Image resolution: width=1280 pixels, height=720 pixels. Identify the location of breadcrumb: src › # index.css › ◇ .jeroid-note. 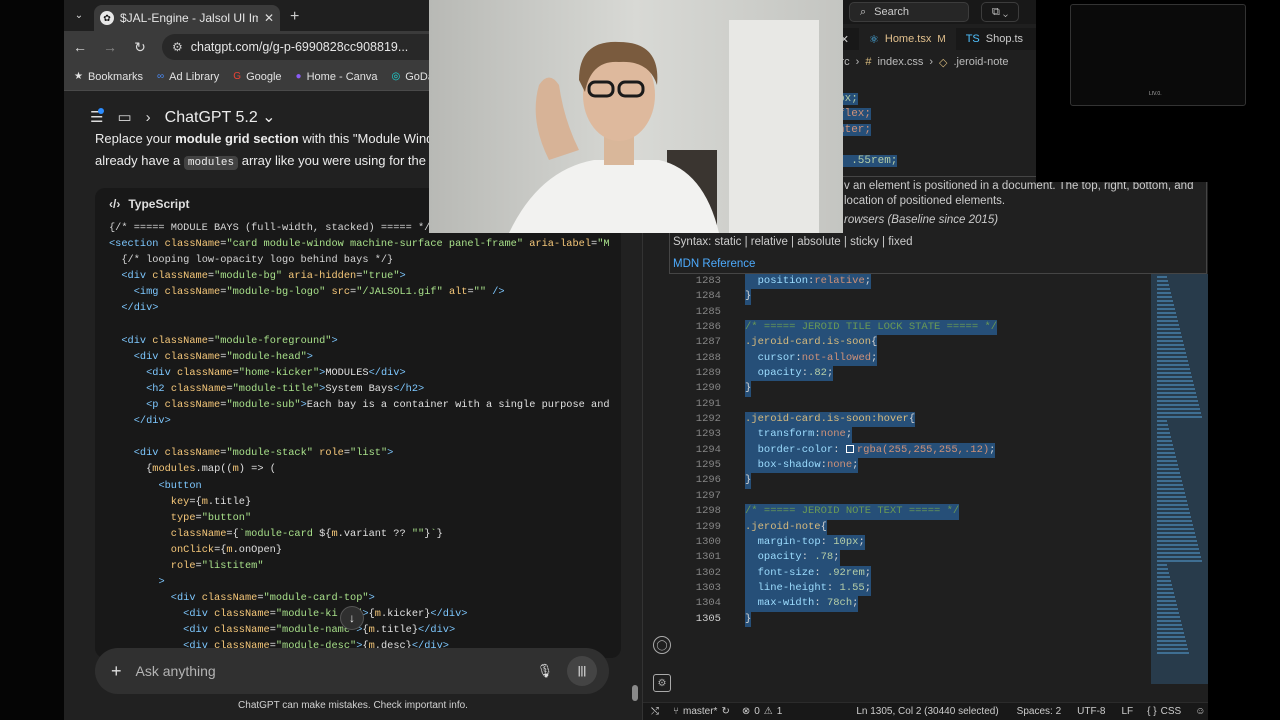
(922, 62).